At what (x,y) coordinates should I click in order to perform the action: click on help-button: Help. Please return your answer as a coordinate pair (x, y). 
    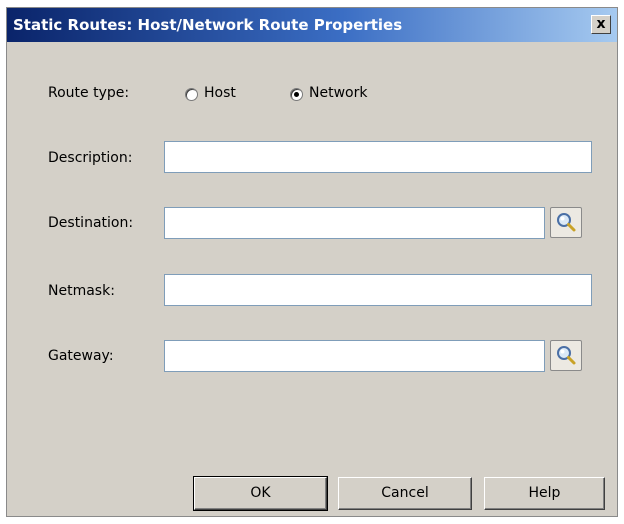
    Looking at the image, I should click on (544, 493).